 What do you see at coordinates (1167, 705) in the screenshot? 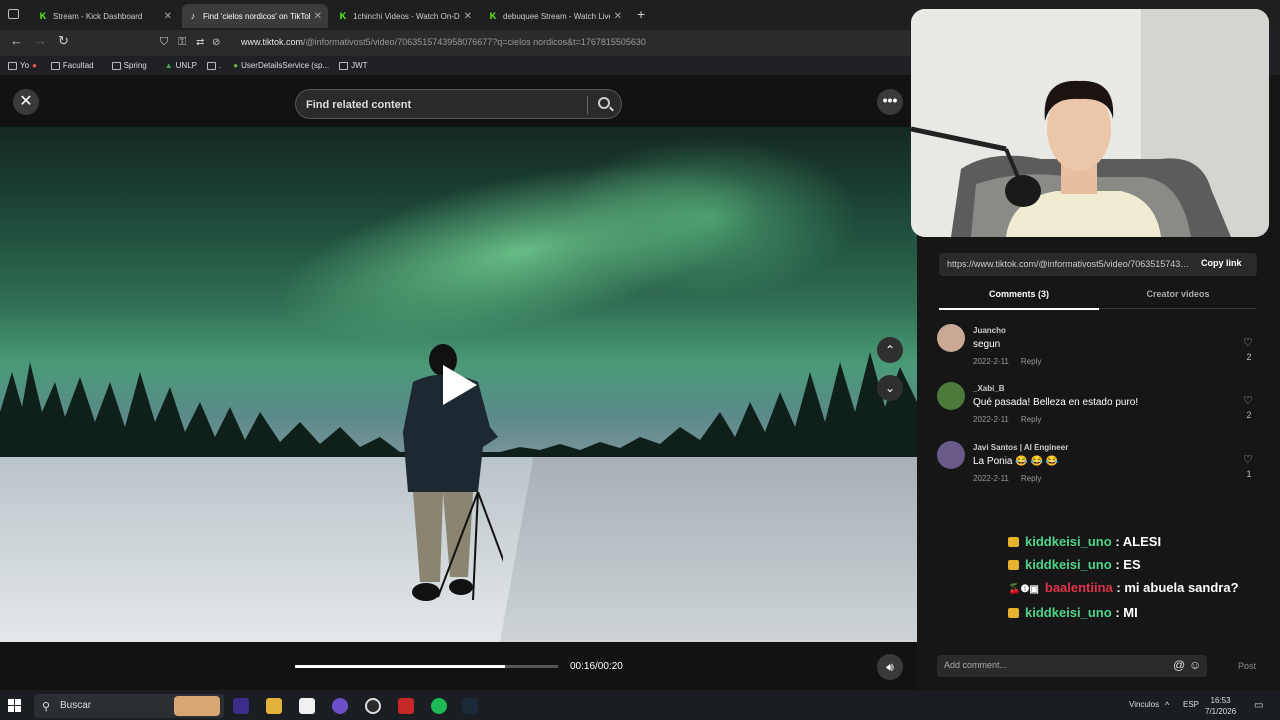
I see `chevron-up-icon: ^` at bounding box center [1167, 705].